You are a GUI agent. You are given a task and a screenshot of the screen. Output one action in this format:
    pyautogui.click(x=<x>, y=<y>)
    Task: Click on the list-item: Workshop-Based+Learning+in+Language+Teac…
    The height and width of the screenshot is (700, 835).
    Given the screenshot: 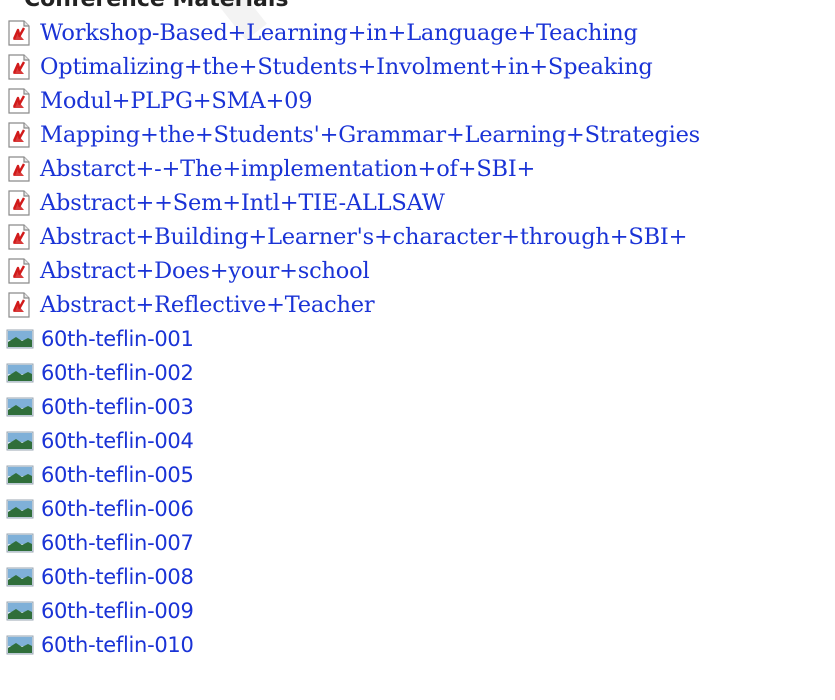 What is the action you would take?
    pyautogui.click(x=322, y=33)
    